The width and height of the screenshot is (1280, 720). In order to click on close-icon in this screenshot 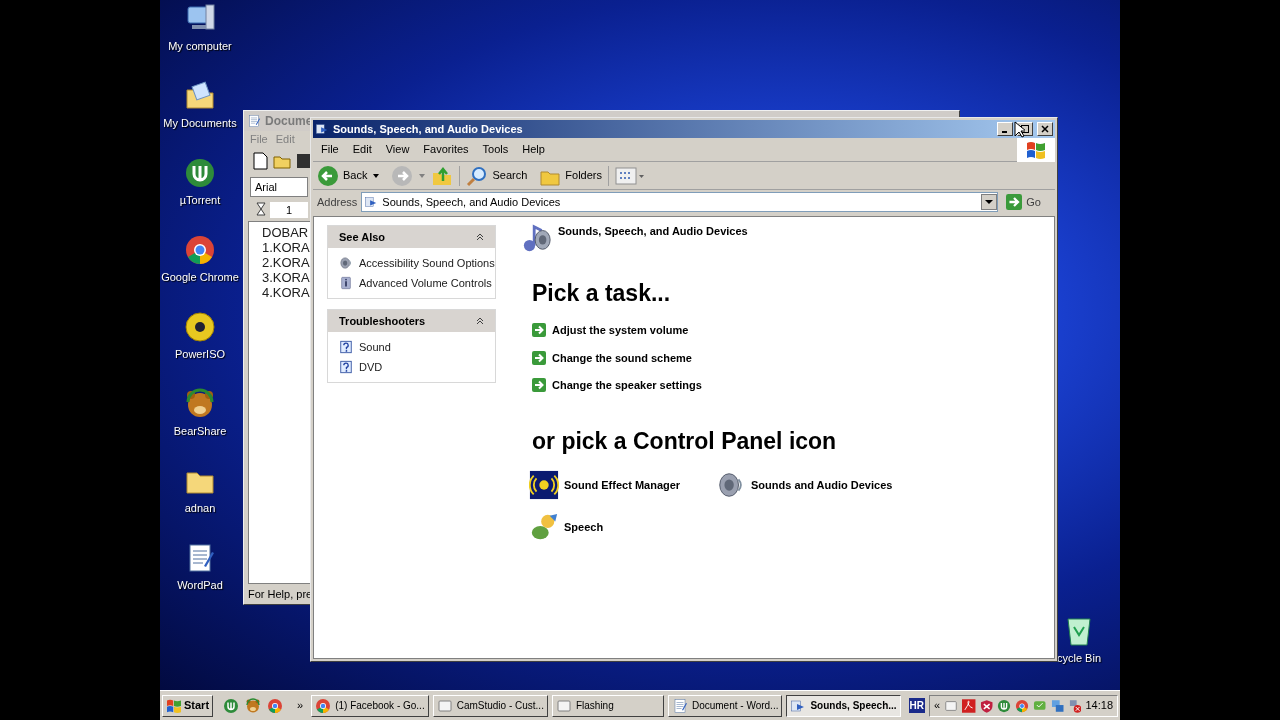, I will do `click(1045, 129)`.